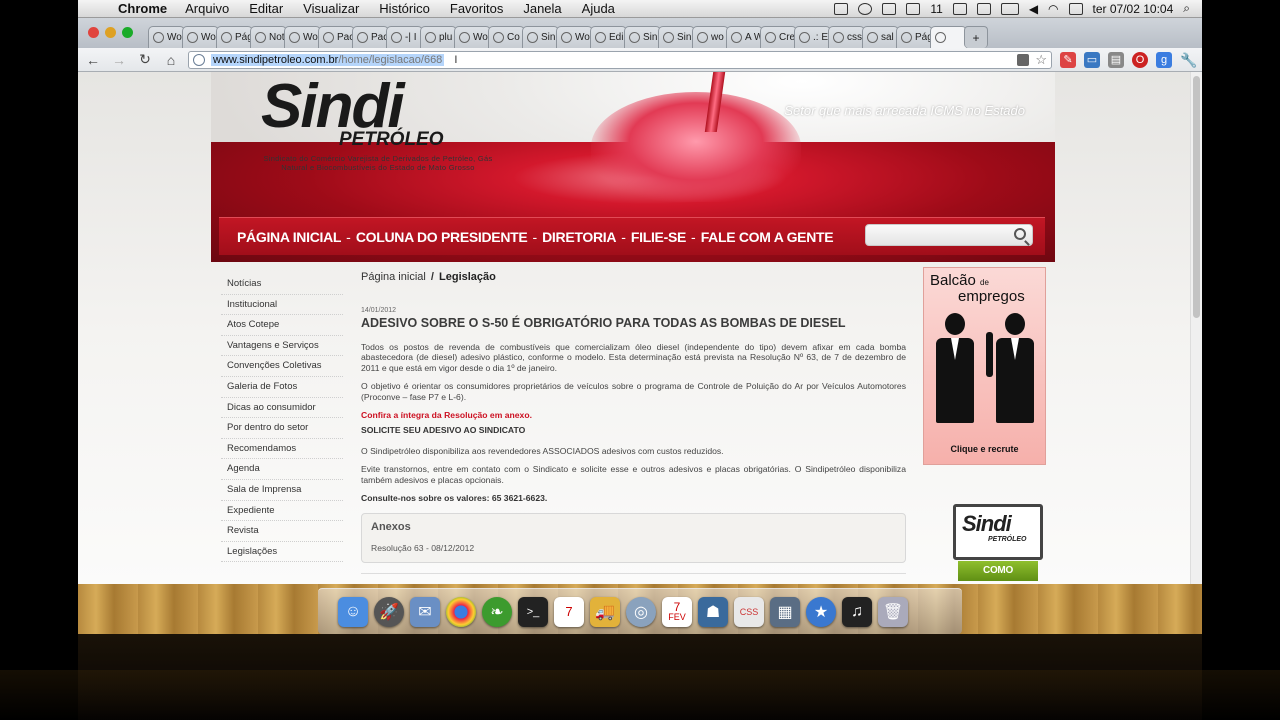 Image resolution: width=1280 pixels, height=720 pixels. What do you see at coordinates (658, 237) in the screenshot?
I see `nav-filie-se: FILIE-SE` at bounding box center [658, 237].